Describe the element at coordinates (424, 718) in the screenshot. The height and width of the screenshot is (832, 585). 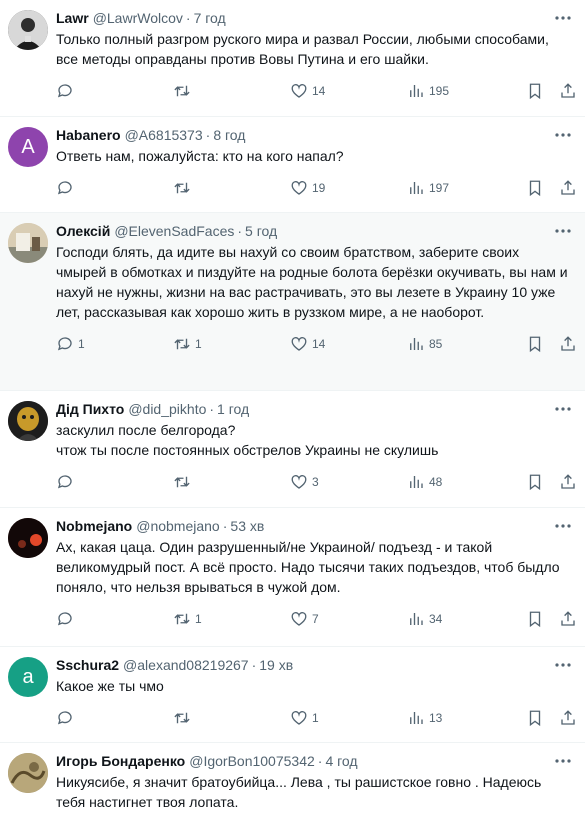
I see `views-button: 13` at that location.